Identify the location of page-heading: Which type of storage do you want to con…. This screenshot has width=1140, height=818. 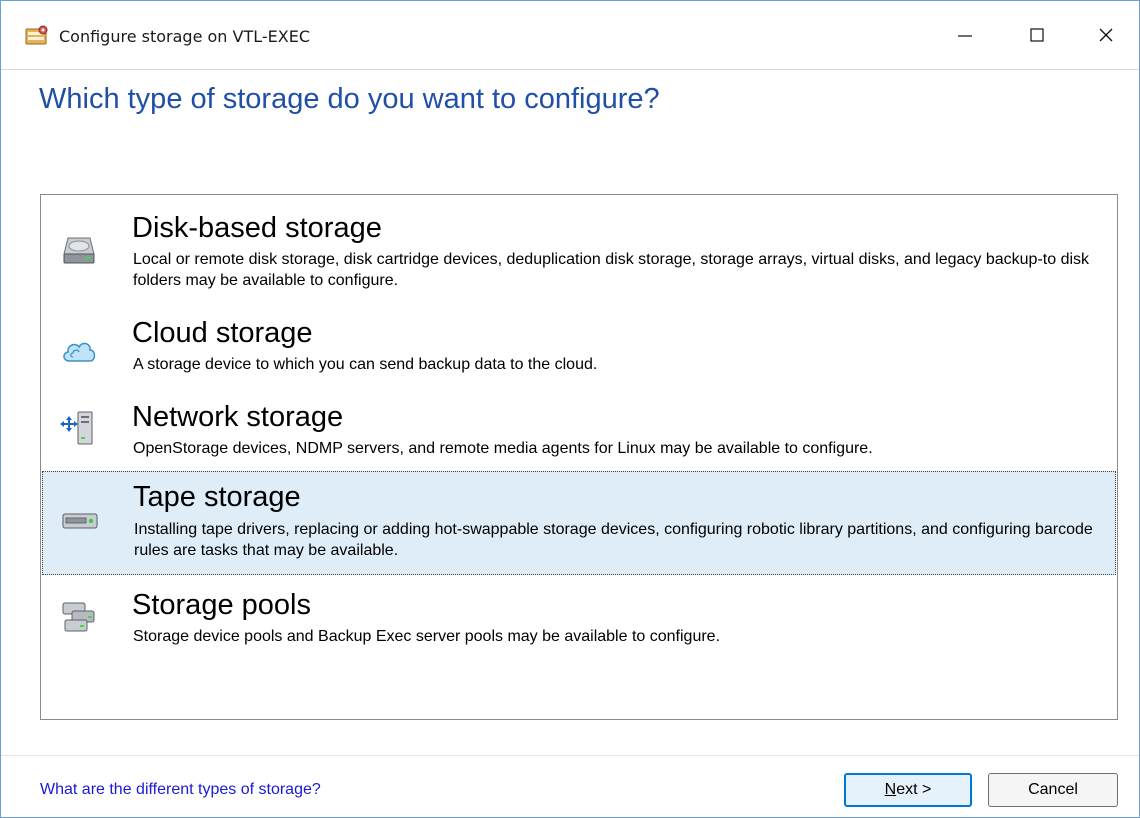
(349, 99).